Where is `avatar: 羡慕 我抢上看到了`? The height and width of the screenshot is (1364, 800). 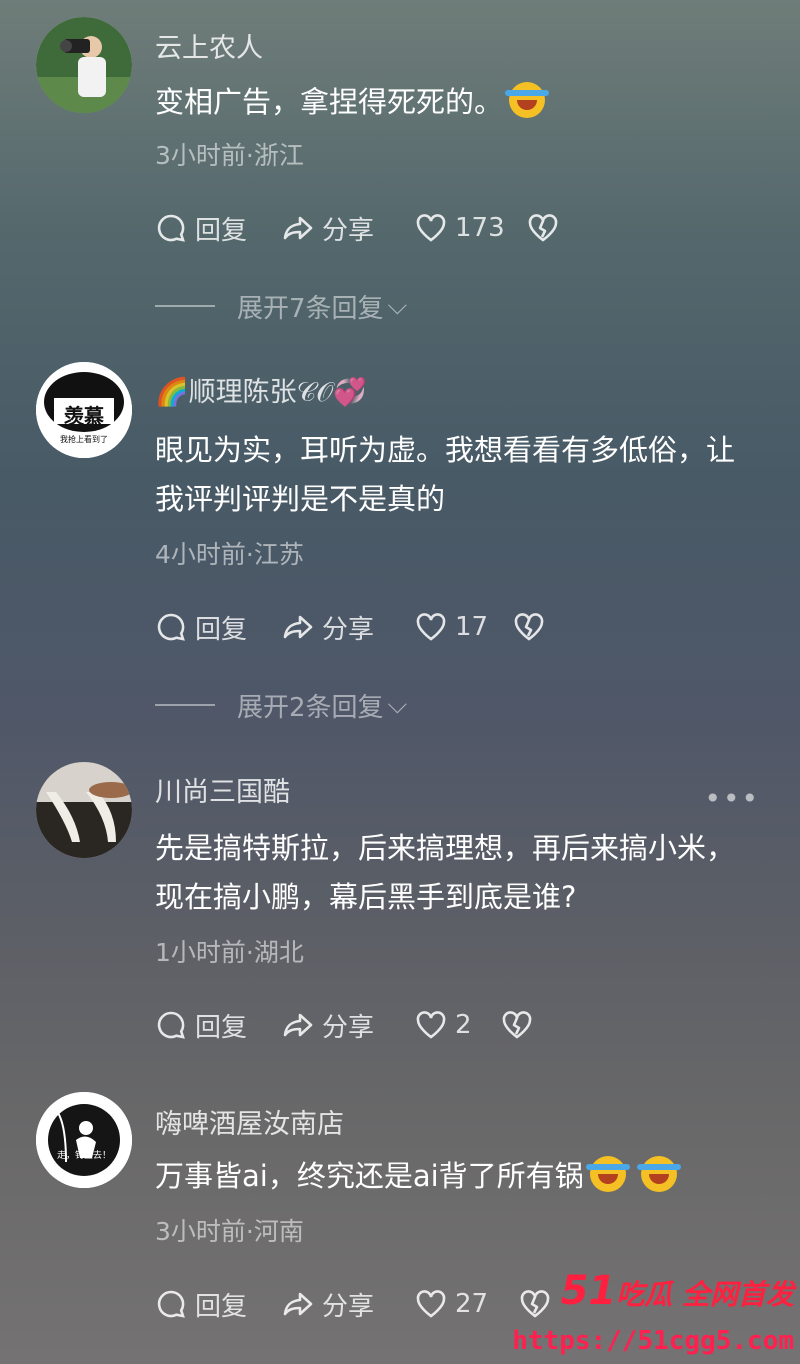 avatar: 羡慕 我抢上看到了 is located at coordinates (84, 410).